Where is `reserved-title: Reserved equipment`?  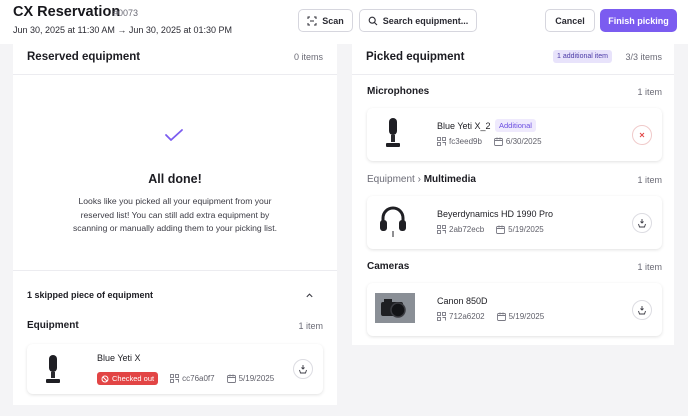 reserved-title: Reserved equipment is located at coordinates (84, 57).